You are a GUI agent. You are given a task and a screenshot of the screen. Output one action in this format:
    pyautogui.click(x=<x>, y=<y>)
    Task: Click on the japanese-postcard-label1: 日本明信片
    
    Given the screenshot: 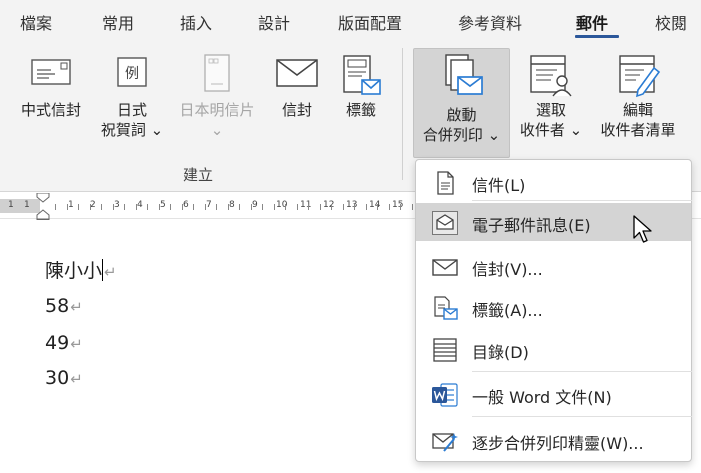 What is the action you would take?
    pyautogui.click(x=217, y=110)
    